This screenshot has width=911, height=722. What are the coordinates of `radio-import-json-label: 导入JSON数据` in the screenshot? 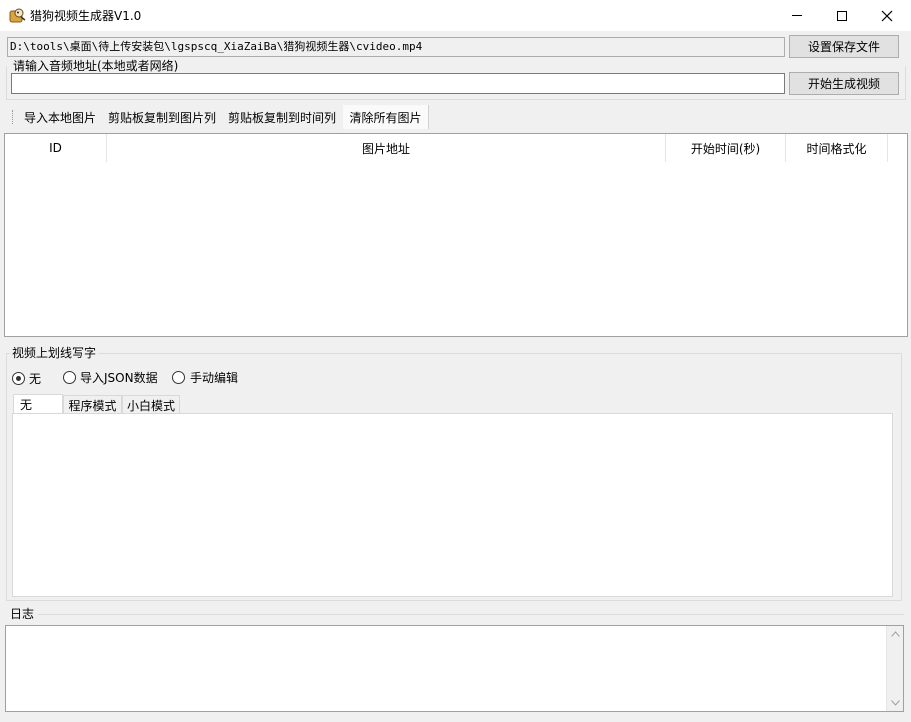 It's located at (119, 378).